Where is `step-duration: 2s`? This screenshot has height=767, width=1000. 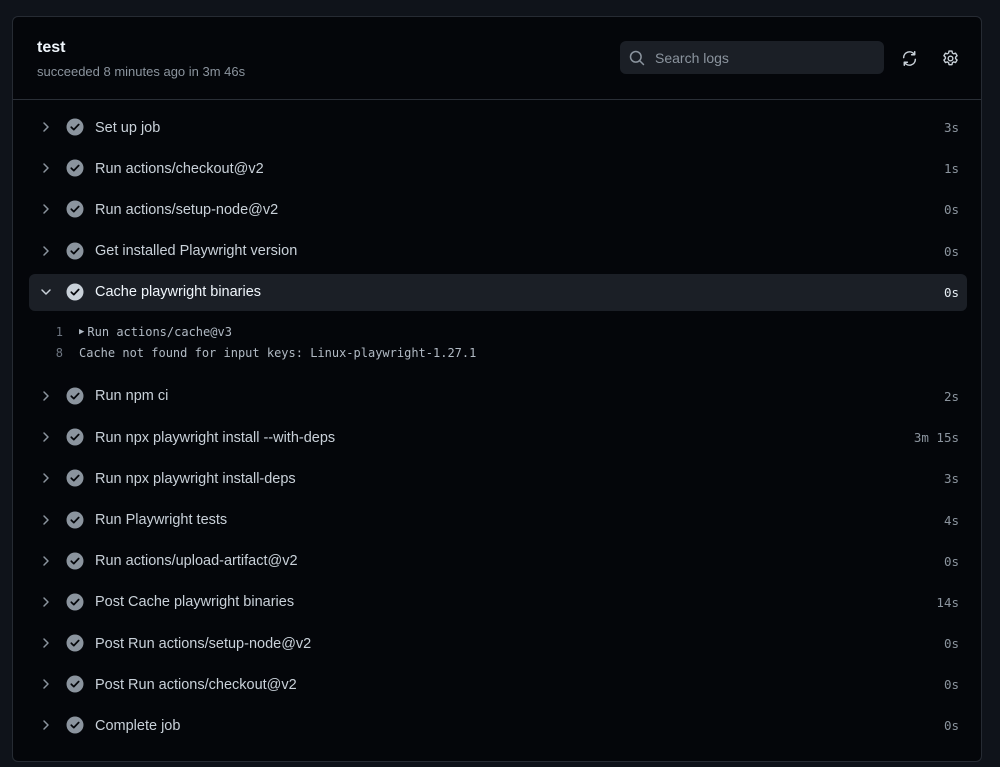 step-duration: 2s is located at coordinates (951, 396).